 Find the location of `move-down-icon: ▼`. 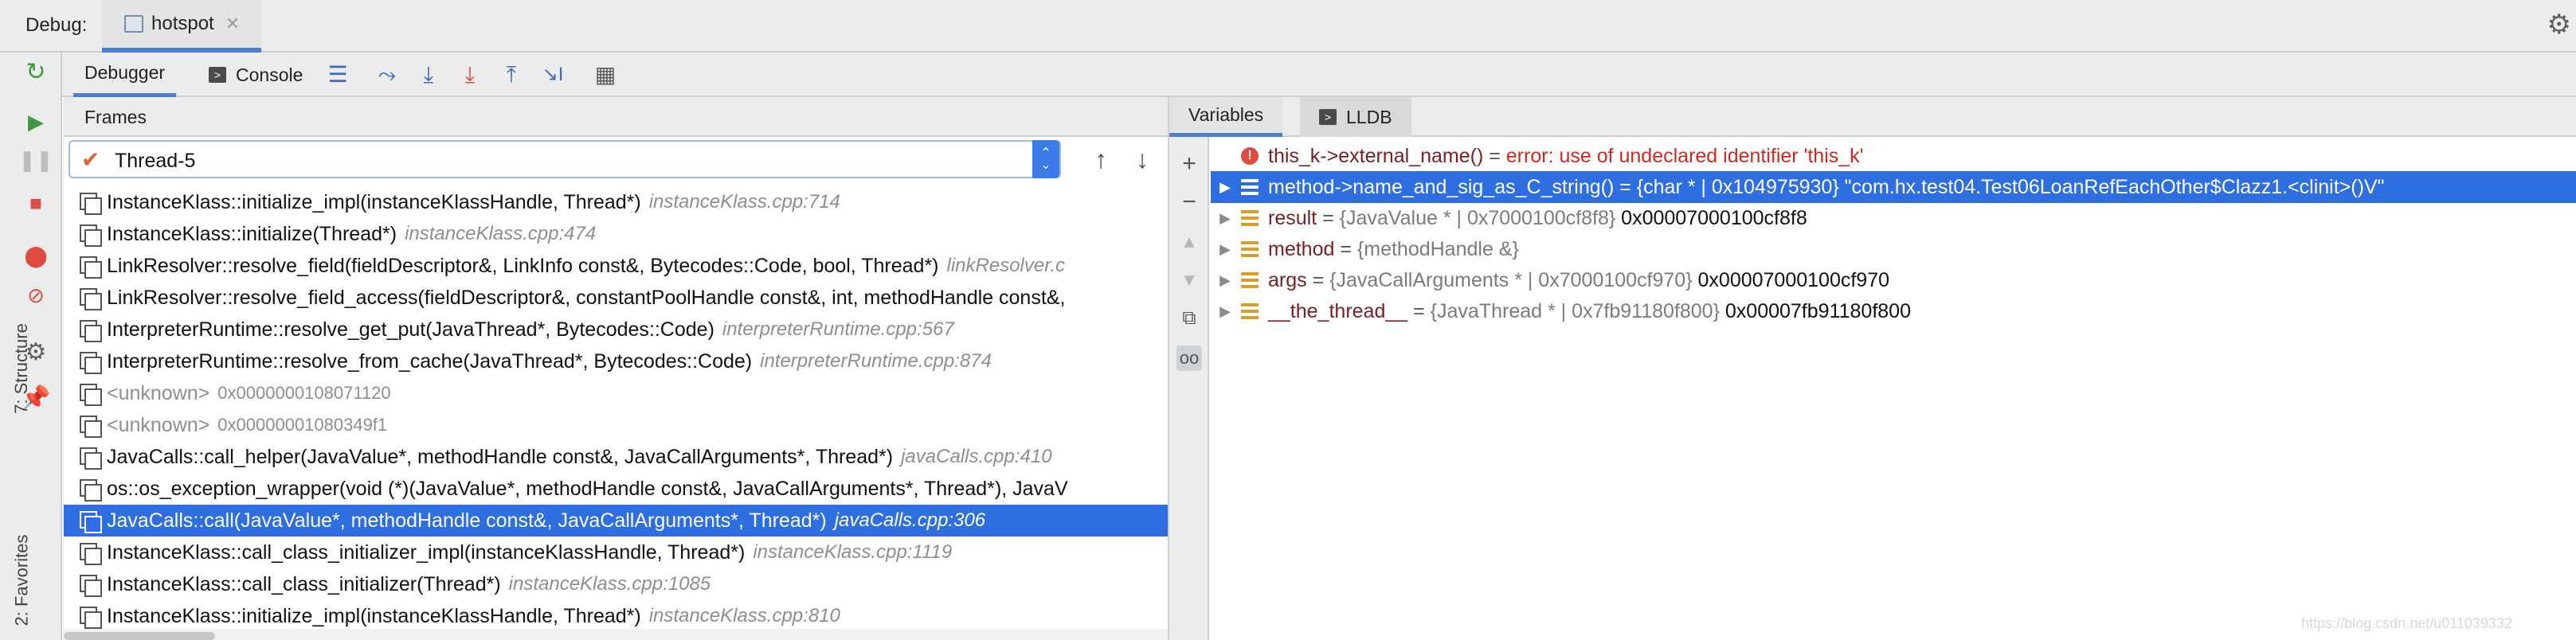

move-down-icon: ▼ is located at coordinates (1189, 280).